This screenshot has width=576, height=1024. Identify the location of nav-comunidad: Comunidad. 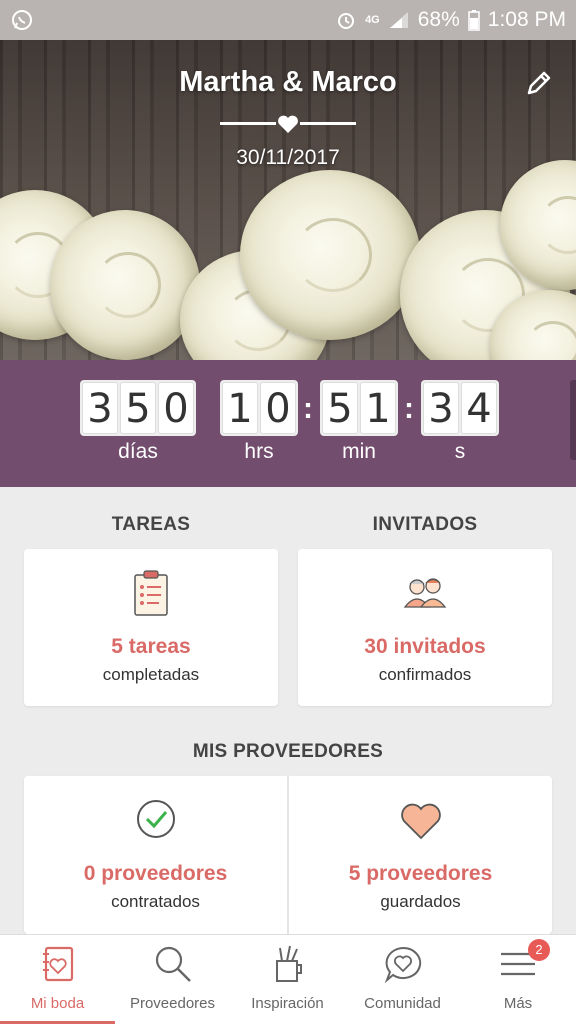
(402, 979).